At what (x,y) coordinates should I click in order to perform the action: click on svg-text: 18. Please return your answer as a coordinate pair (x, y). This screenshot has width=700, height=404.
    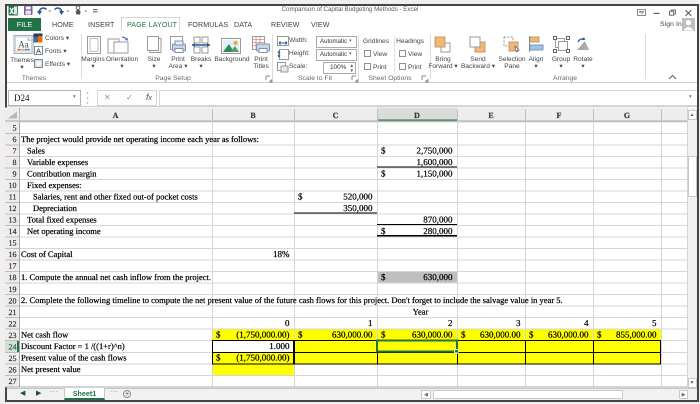
    Looking at the image, I should click on (13, 277).